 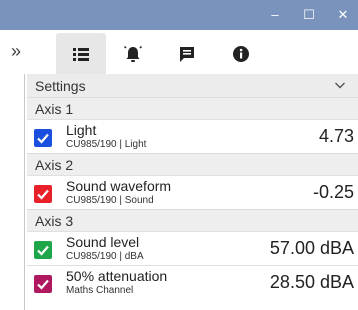 What do you see at coordinates (54, 109) in the screenshot?
I see `axis-label: Axis 1` at bounding box center [54, 109].